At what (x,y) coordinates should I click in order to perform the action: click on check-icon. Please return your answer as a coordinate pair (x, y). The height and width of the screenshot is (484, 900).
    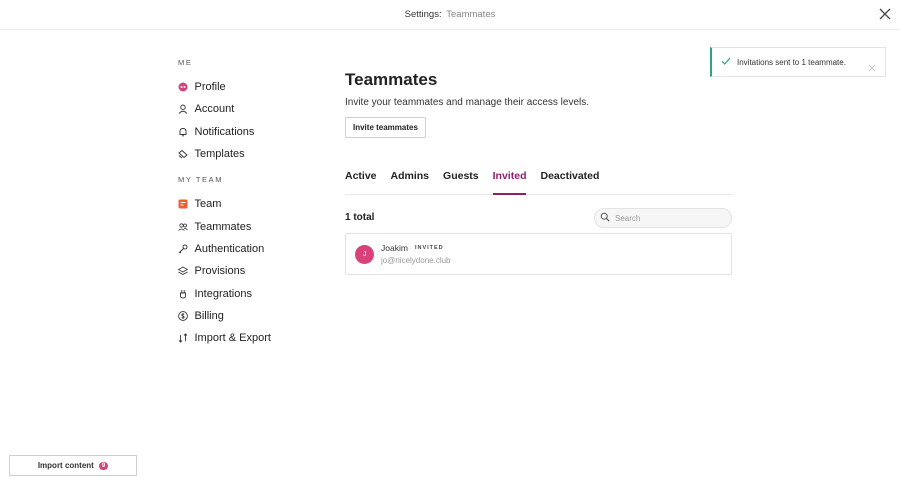
    Looking at the image, I should click on (726, 62).